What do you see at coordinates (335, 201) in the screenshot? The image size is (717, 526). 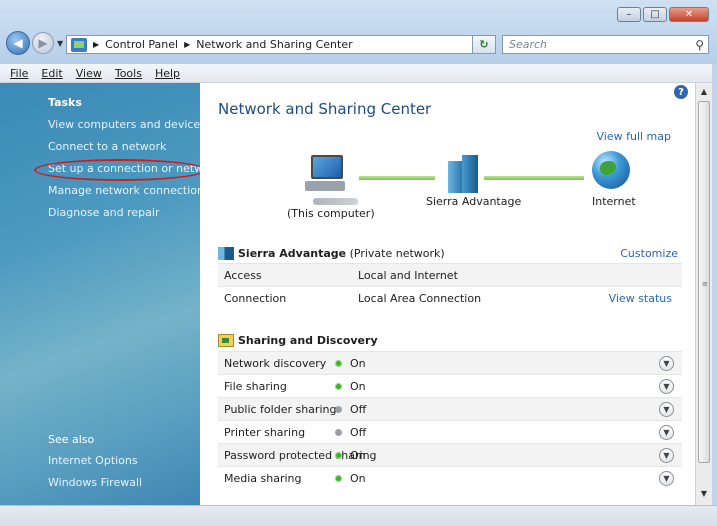 I see `computer-name-redacted` at bounding box center [335, 201].